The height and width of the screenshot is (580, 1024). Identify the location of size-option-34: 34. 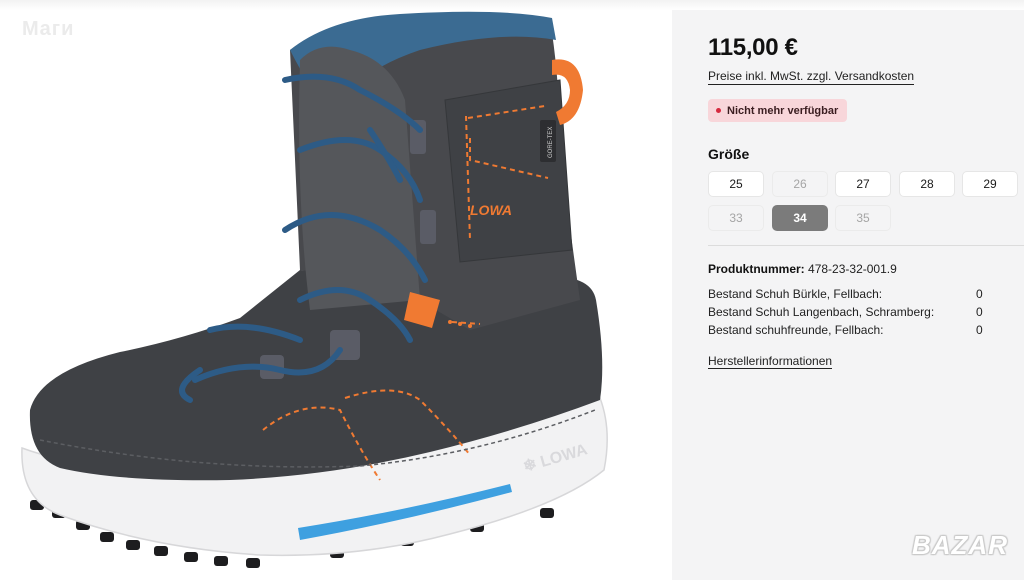
(800, 218).